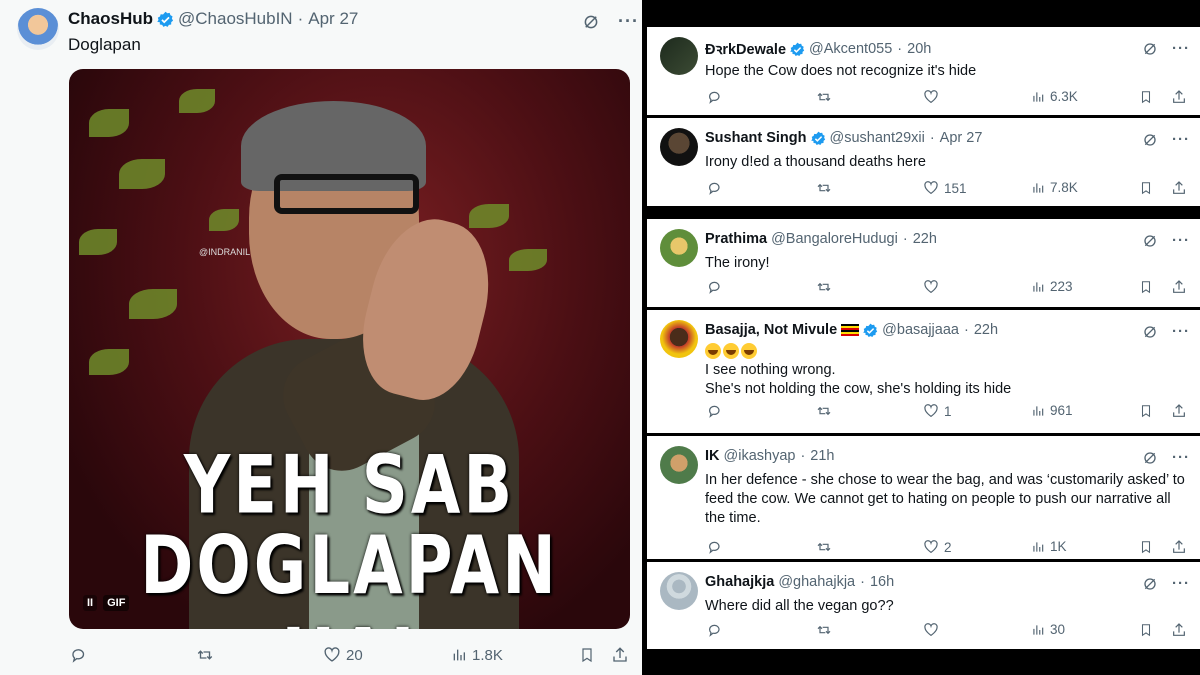  I want to click on reply-actions: 6.3K, so click(923, 99).